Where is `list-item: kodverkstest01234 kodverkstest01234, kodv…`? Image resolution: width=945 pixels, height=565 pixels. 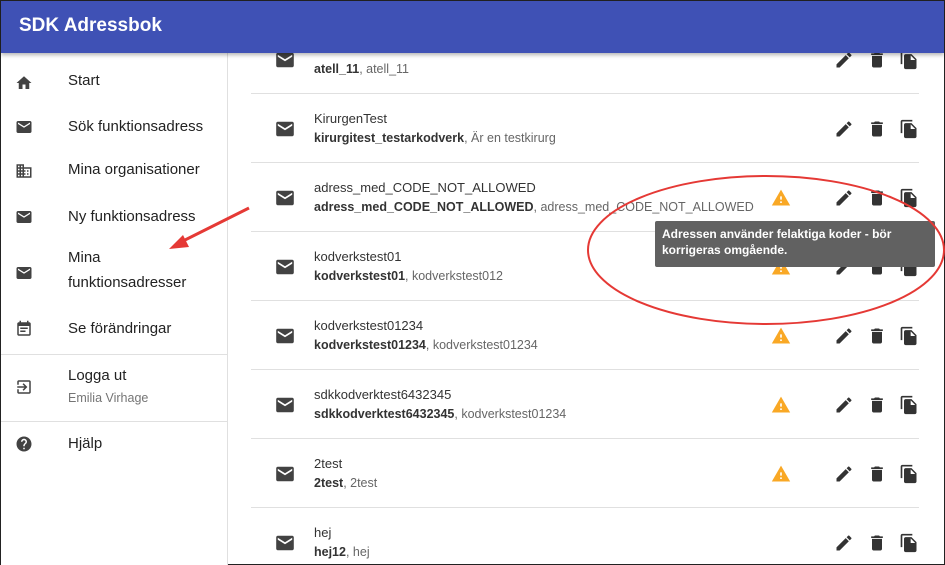
list-item: kodverkstest01234 kodverkstest01234, kodv… is located at coordinates (585, 335).